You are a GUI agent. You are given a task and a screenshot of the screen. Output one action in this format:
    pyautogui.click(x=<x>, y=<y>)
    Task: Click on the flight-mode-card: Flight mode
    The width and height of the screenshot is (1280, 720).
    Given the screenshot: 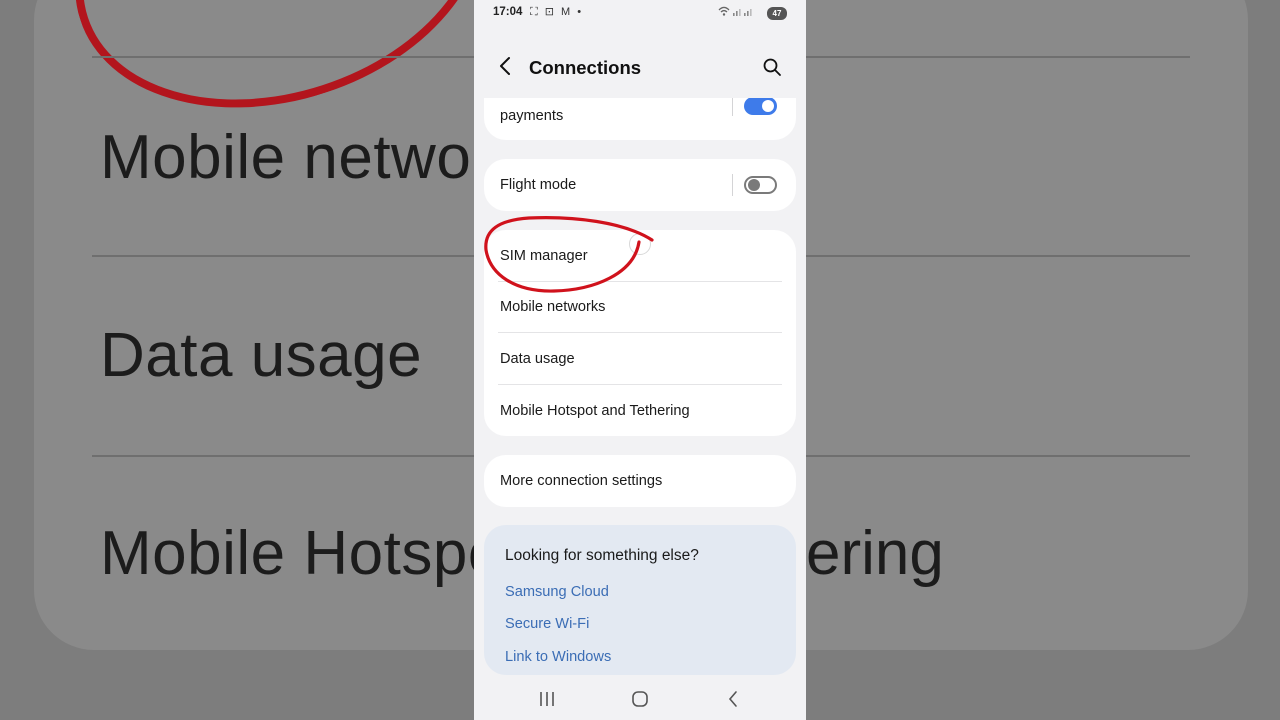 What is the action you would take?
    pyautogui.click(x=640, y=185)
    